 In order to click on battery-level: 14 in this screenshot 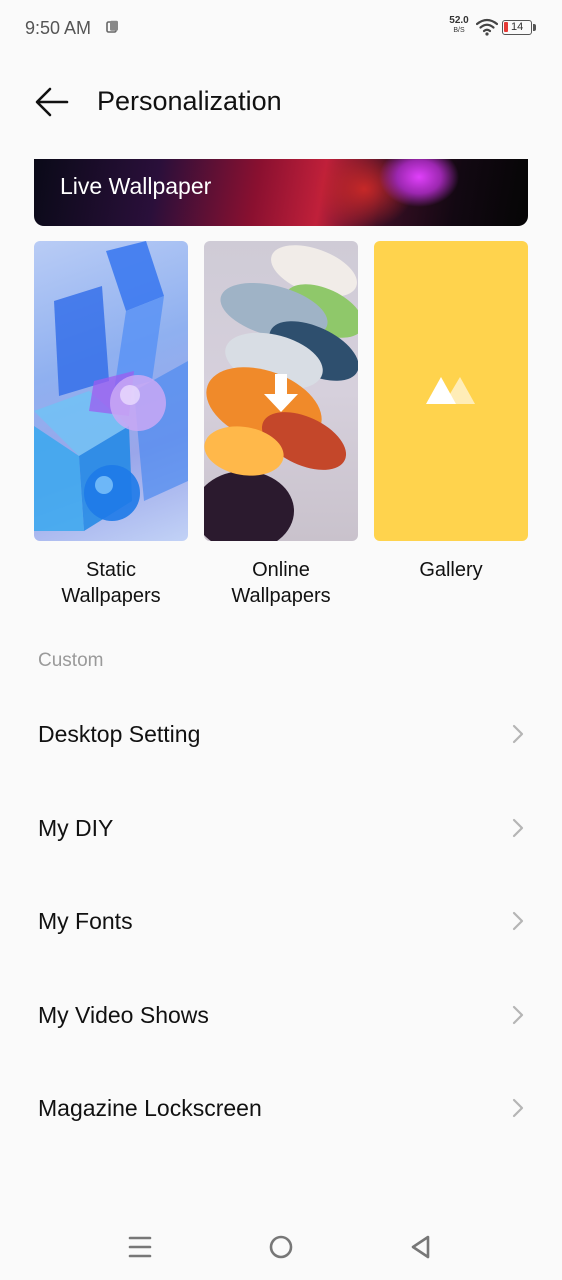, I will do `click(517, 27)`.